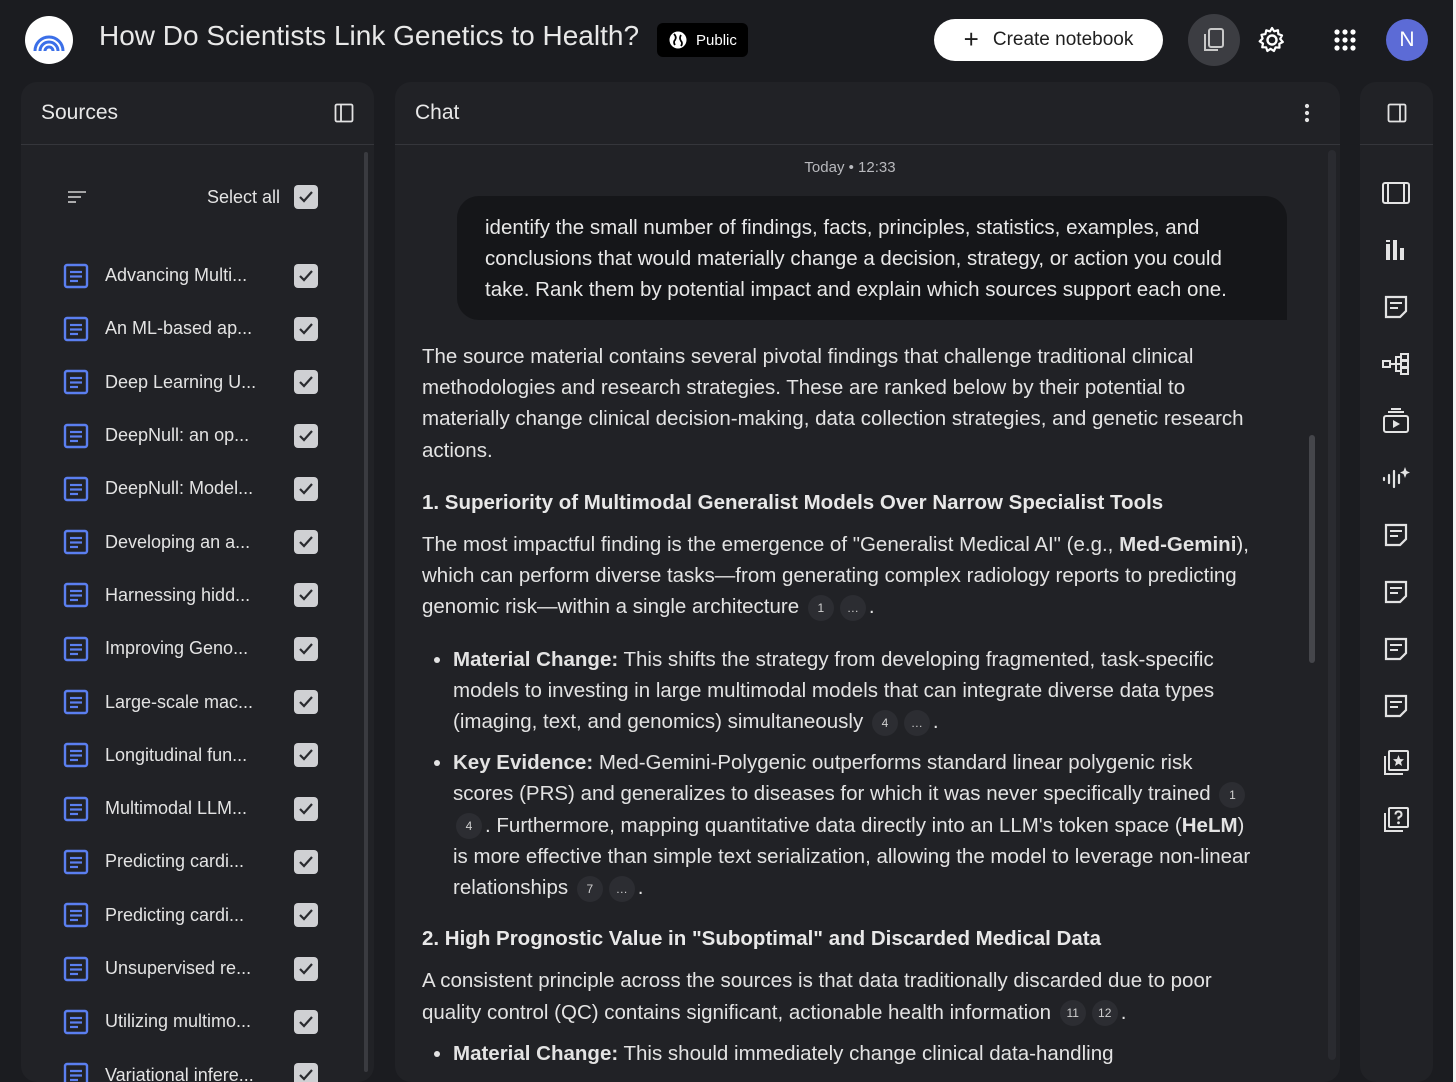 The image size is (1456, 1082). I want to click on video-overview-icon, so click(1396, 421).